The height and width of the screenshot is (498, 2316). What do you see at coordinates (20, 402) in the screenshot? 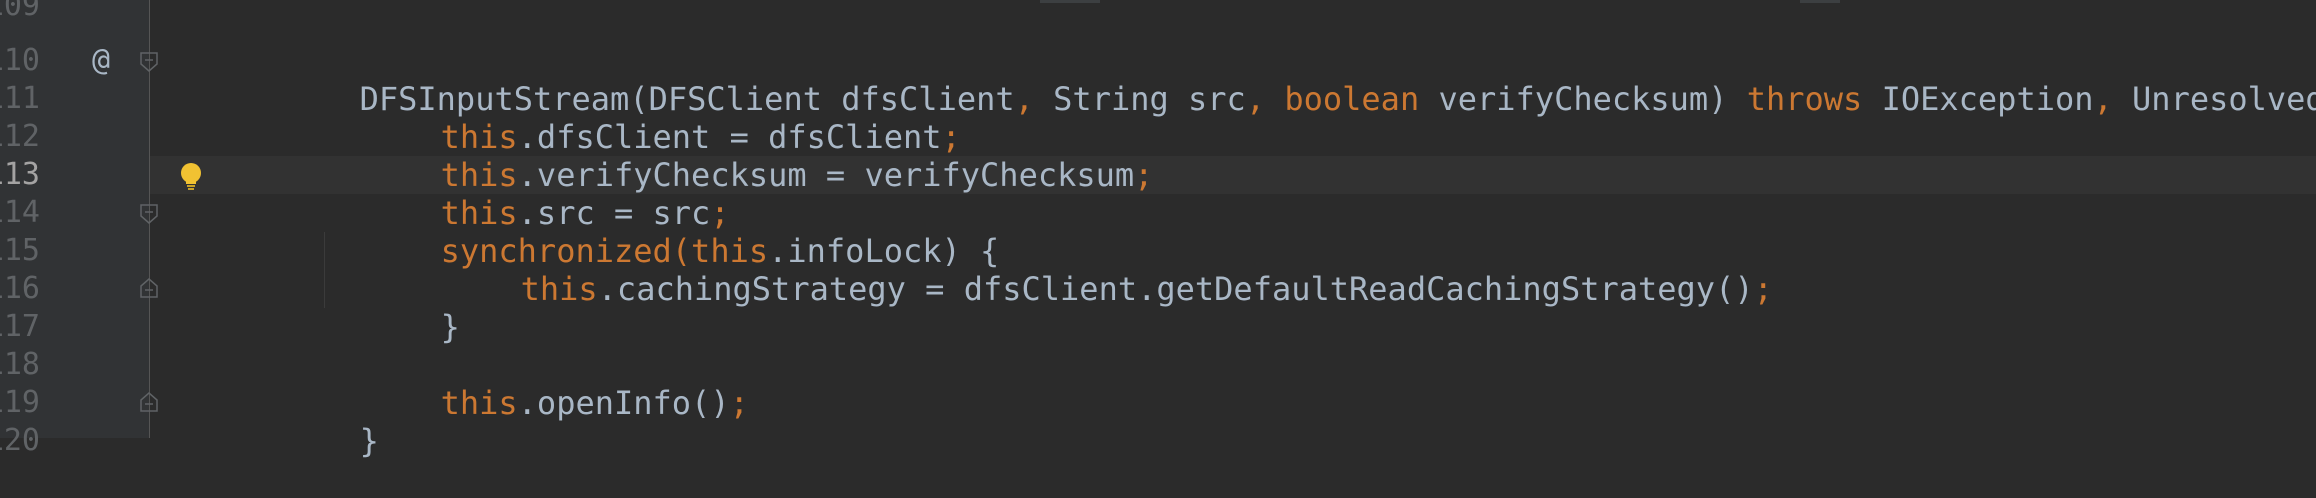
I see `line-number: 119` at bounding box center [20, 402].